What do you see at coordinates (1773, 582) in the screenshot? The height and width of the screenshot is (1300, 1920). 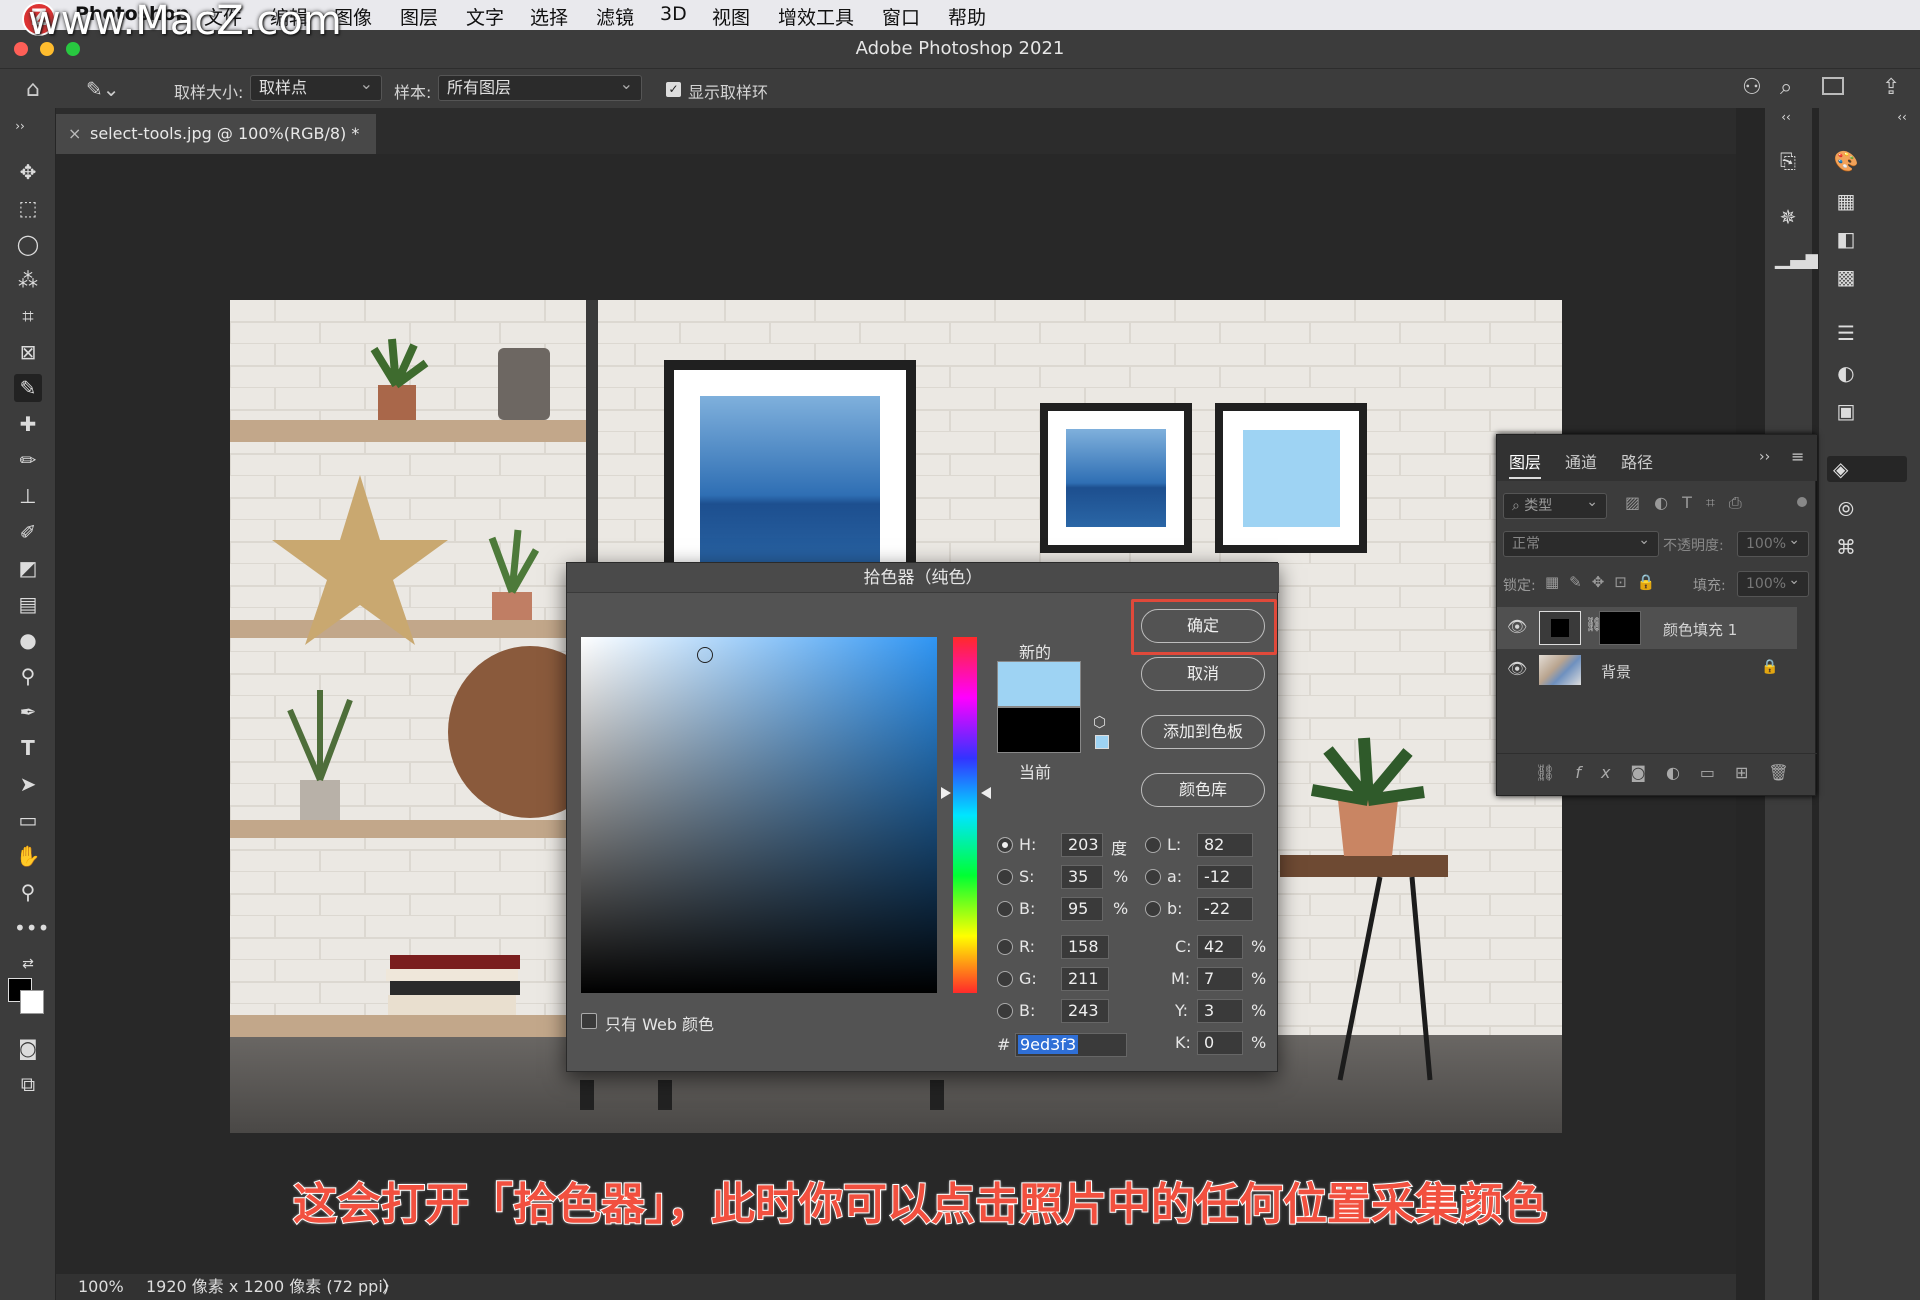 I see `fill-field: 100%` at bounding box center [1773, 582].